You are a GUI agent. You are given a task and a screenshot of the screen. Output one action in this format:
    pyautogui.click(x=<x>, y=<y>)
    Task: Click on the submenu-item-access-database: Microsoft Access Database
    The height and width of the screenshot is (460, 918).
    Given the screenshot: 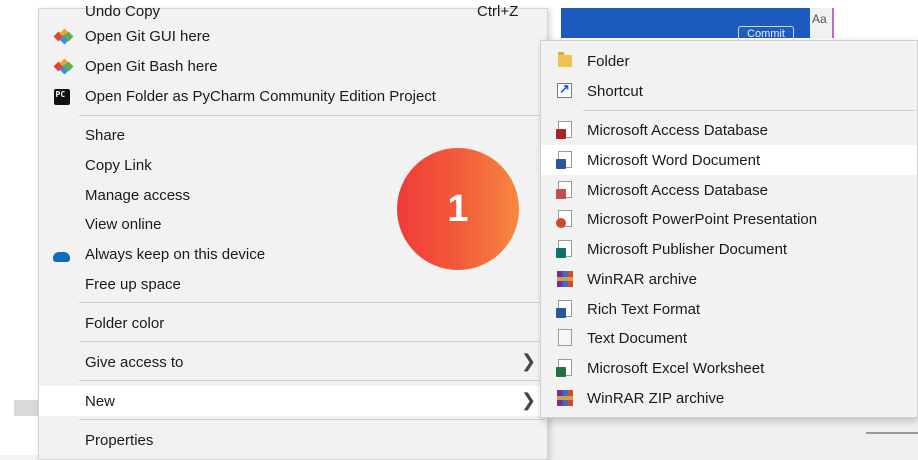 What is the action you would take?
    pyautogui.click(x=729, y=130)
    